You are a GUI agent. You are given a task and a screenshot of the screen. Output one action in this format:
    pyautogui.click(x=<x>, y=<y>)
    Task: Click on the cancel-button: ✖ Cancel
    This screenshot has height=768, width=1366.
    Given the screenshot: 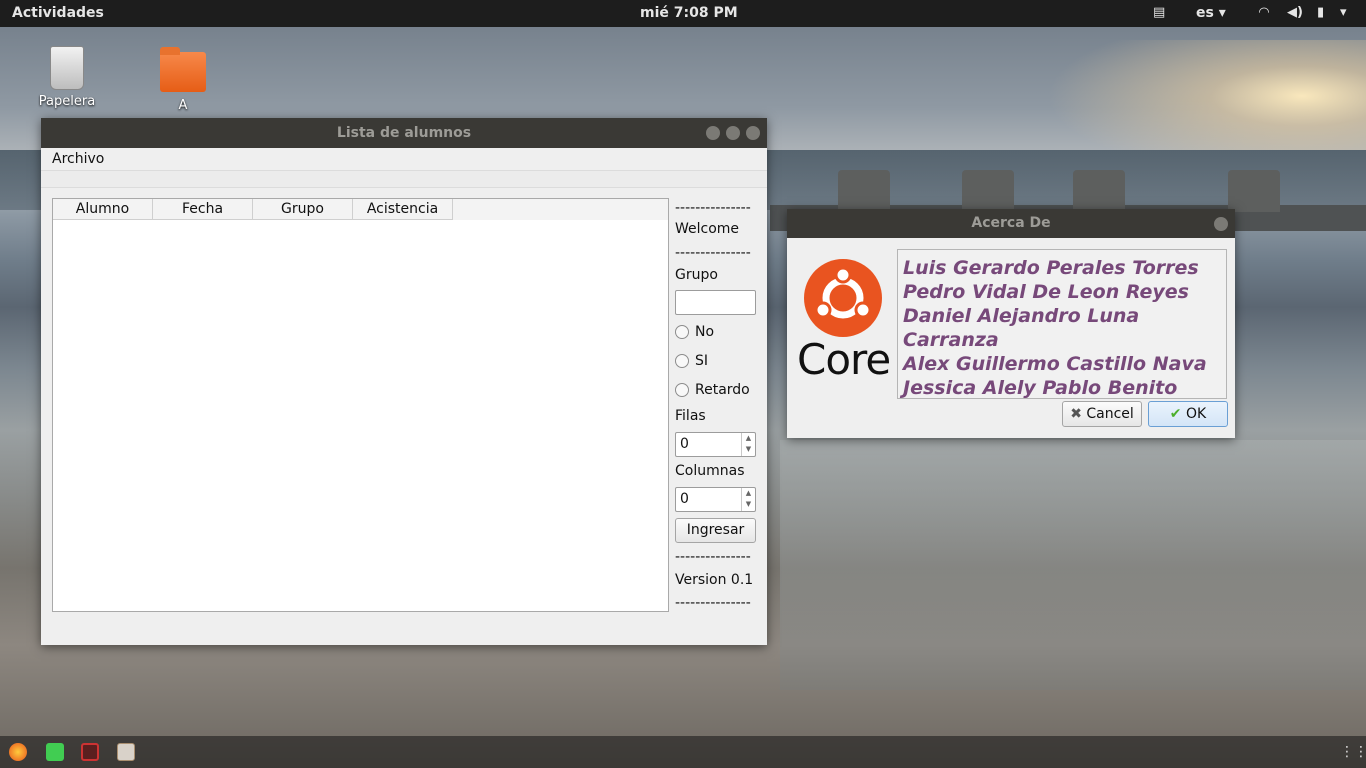 What is the action you would take?
    pyautogui.click(x=1102, y=414)
    